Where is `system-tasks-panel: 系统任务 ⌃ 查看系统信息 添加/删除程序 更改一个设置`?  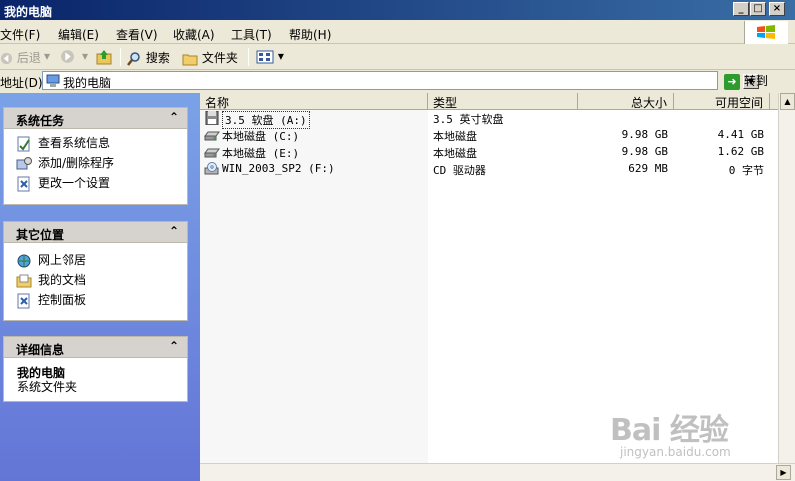
system-tasks-panel: 系统任务 ⌃ 查看系统信息 添加/删除程序 更改一个设置 is located at coordinates (95, 156).